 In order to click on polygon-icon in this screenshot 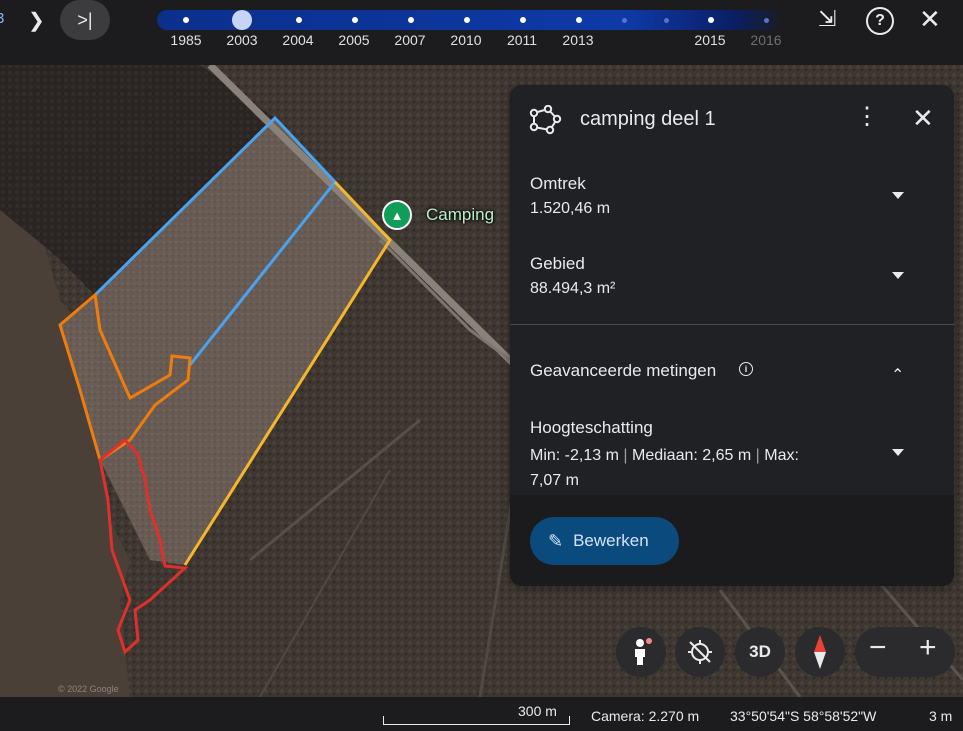, I will do `click(545, 120)`.